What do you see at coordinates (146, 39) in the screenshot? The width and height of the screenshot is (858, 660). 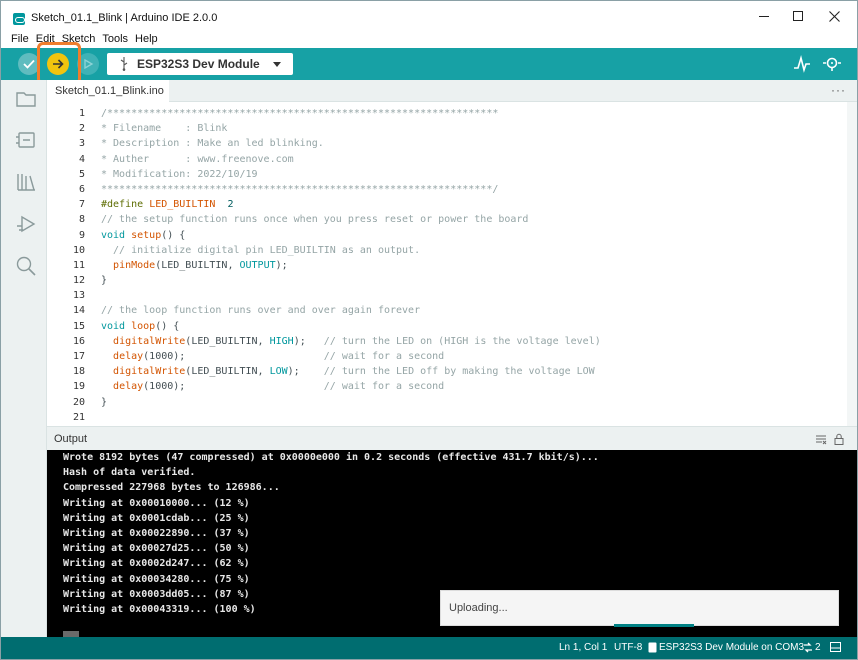 I see `menu-help: Help` at bounding box center [146, 39].